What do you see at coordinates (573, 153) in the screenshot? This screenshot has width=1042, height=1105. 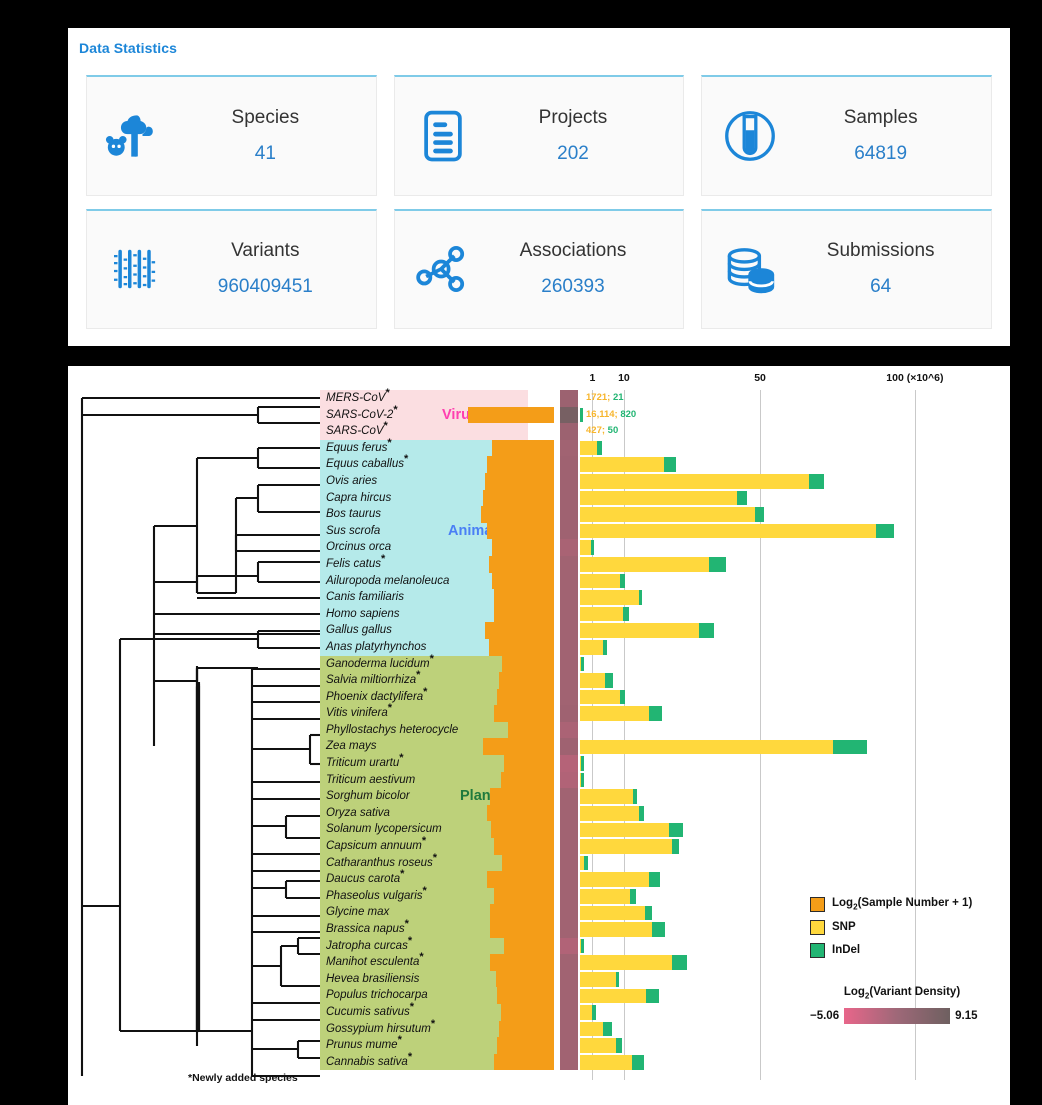 I see `stat-value: 202` at bounding box center [573, 153].